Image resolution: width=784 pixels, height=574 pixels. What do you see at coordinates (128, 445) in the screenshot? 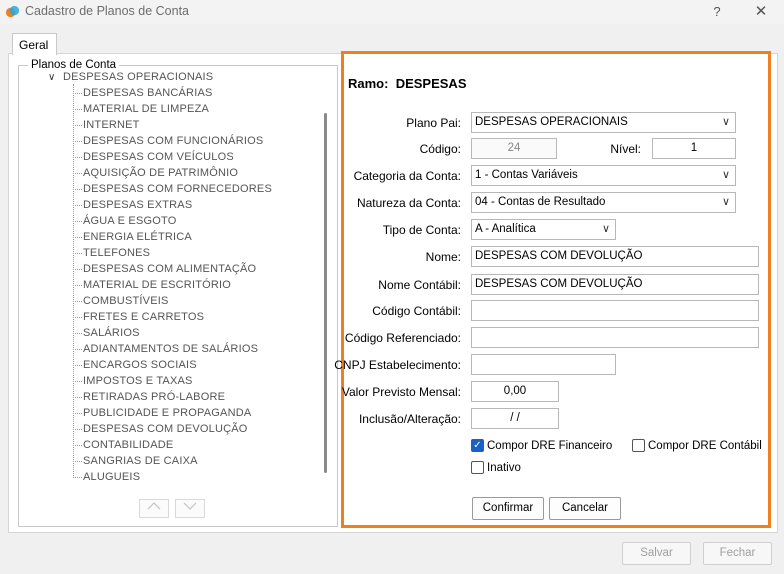
I see `tree-item-label: CONTABILIDADE` at bounding box center [128, 445].